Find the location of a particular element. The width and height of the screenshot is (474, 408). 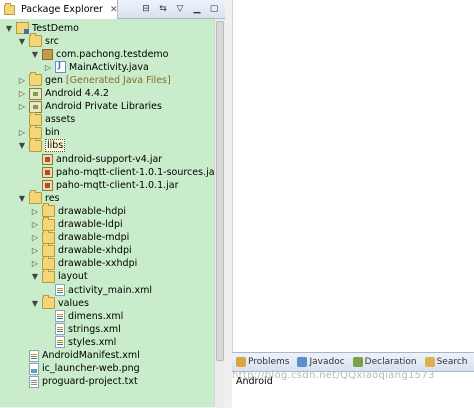

tree-item: proguard-project.txt is located at coordinates (77, 382).